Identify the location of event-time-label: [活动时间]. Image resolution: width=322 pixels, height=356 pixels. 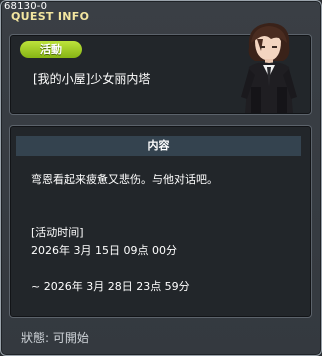
(57, 232).